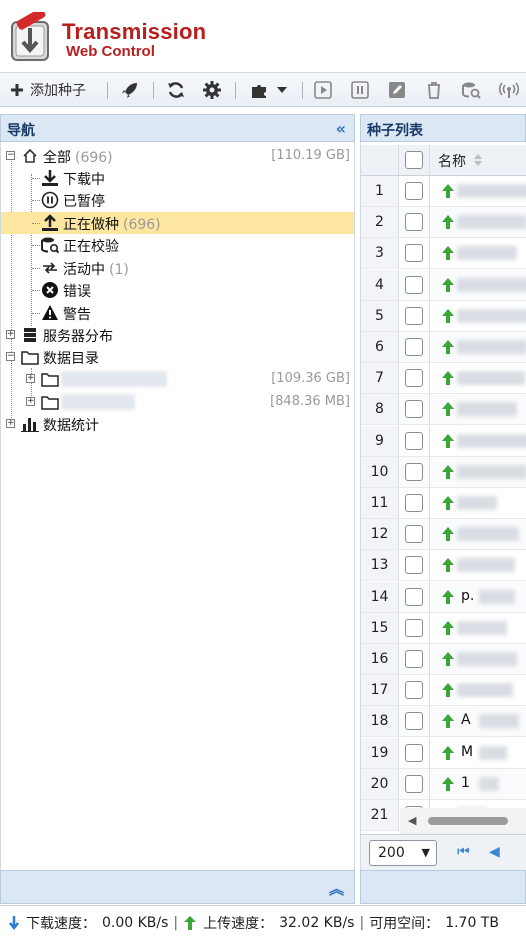  What do you see at coordinates (463, 852) in the screenshot?
I see `first-page-icon: ⏮` at bounding box center [463, 852].